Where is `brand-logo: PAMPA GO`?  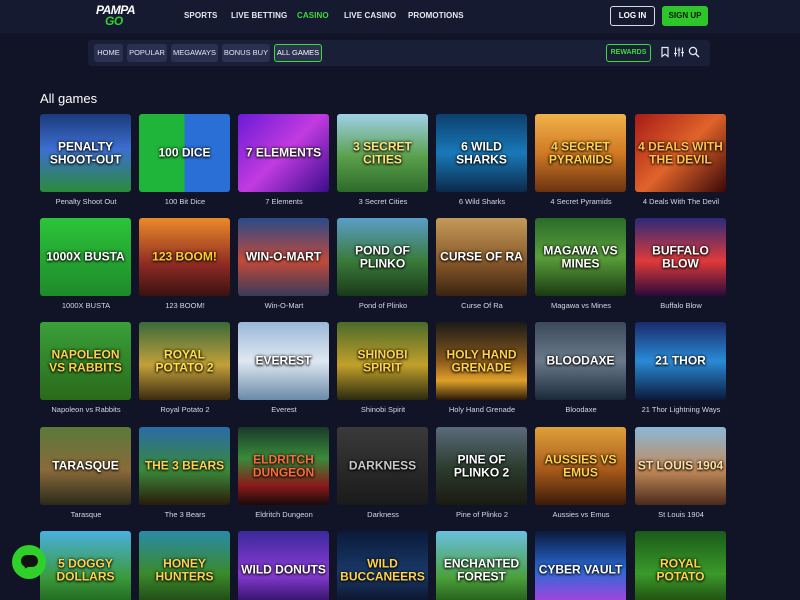
brand-logo: PAMPA GO is located at coordinates (117, 16).